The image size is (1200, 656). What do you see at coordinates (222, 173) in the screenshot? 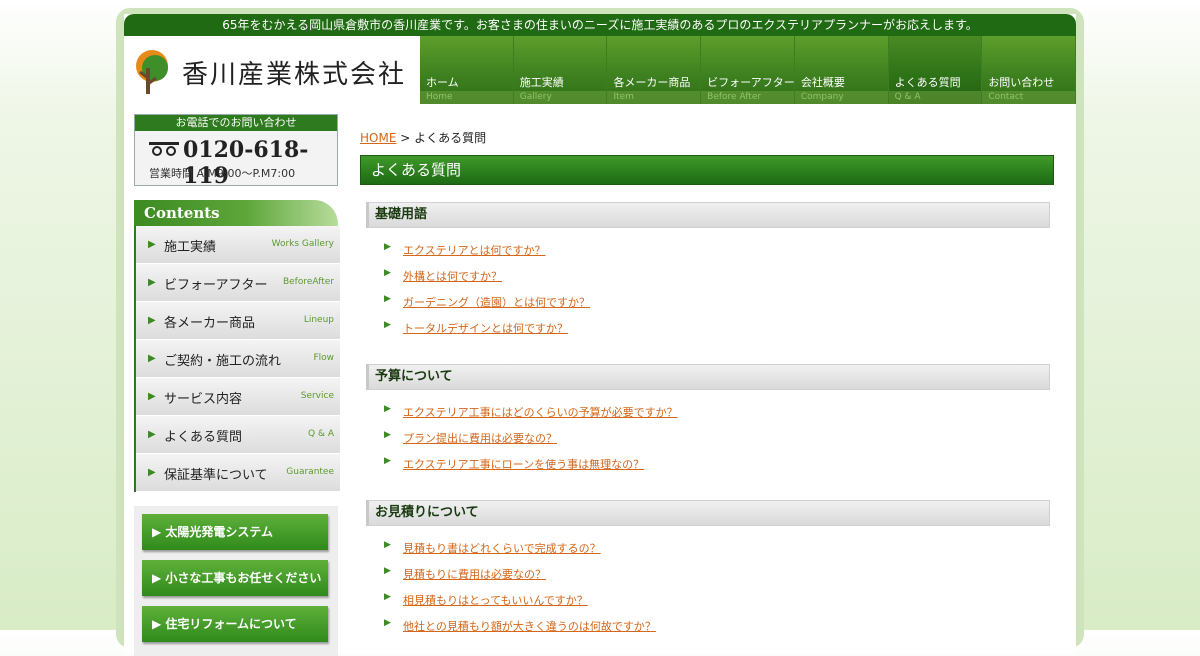
I see `business-hours: 営業時間 A.M9:00～P.M7:00` at bounding box center [222, 173].